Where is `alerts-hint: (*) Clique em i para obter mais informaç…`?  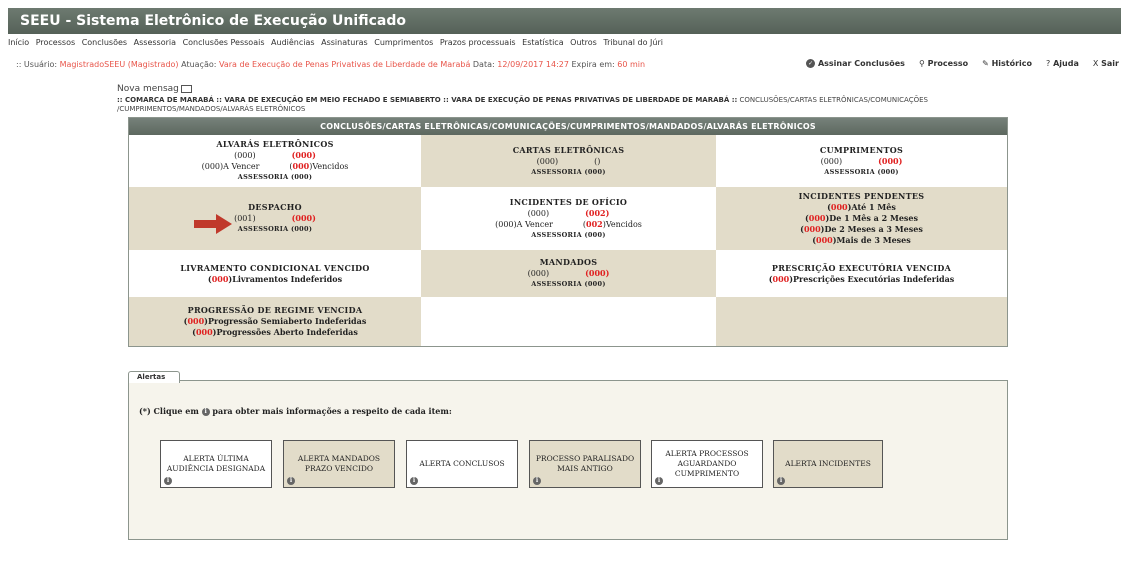
alerts-hint: (*) Clique em i para obter mais informaç… is located at coordinates (295, 411).